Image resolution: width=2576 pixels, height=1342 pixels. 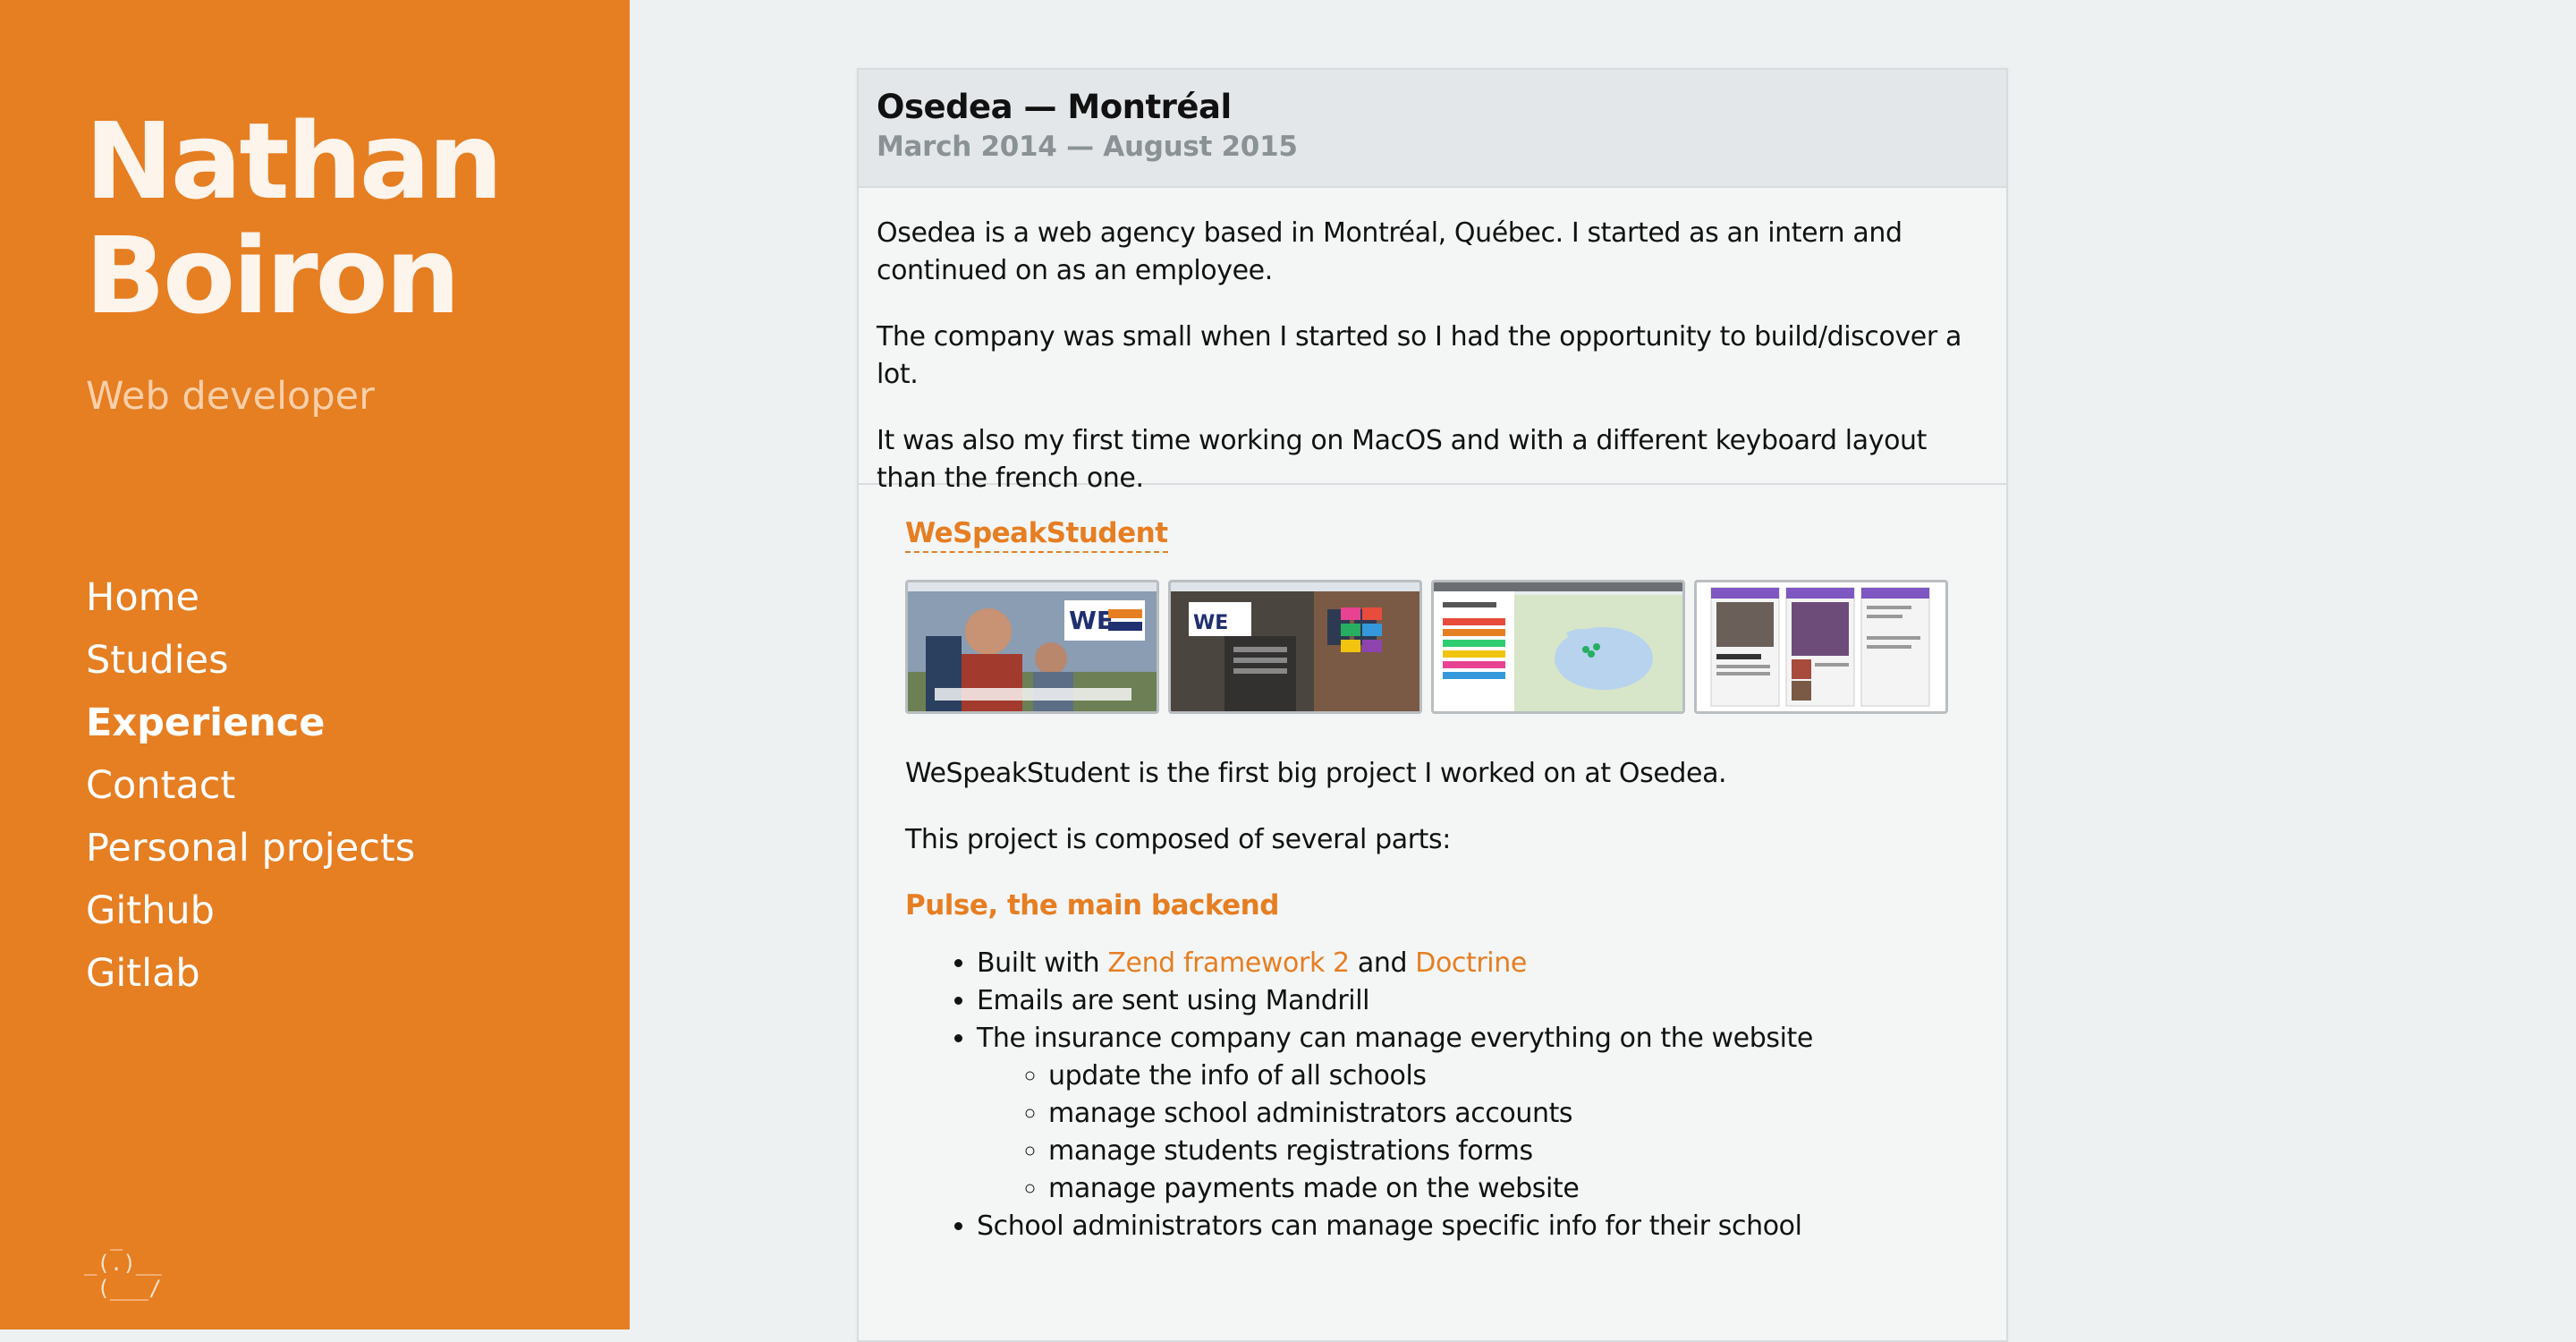 I want to click on sub-list-item: manage payments made on the website, so click(x=1509, y=1189).